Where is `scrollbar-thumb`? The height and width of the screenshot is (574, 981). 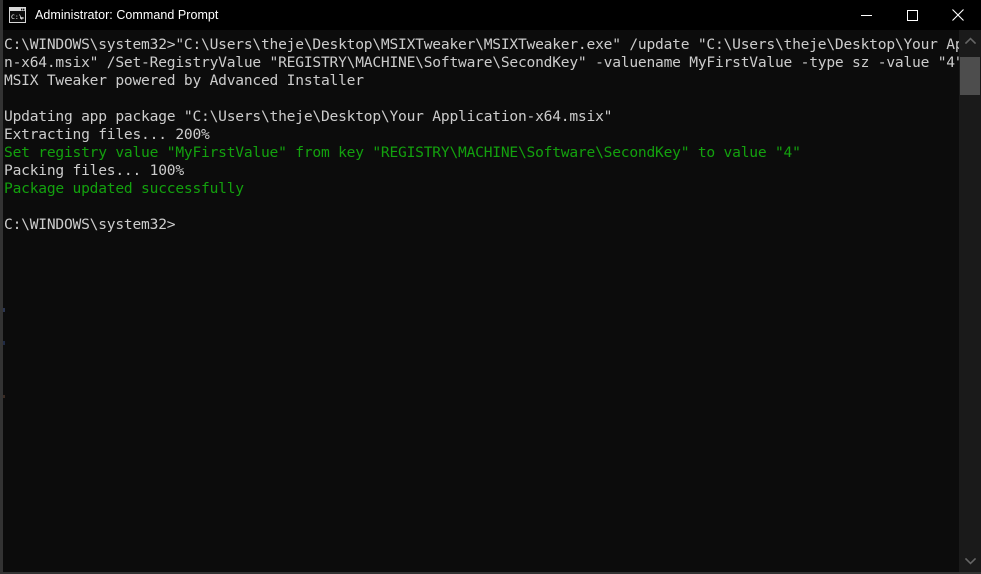 scrollbar-thumb is located at coordinates (970, 76).